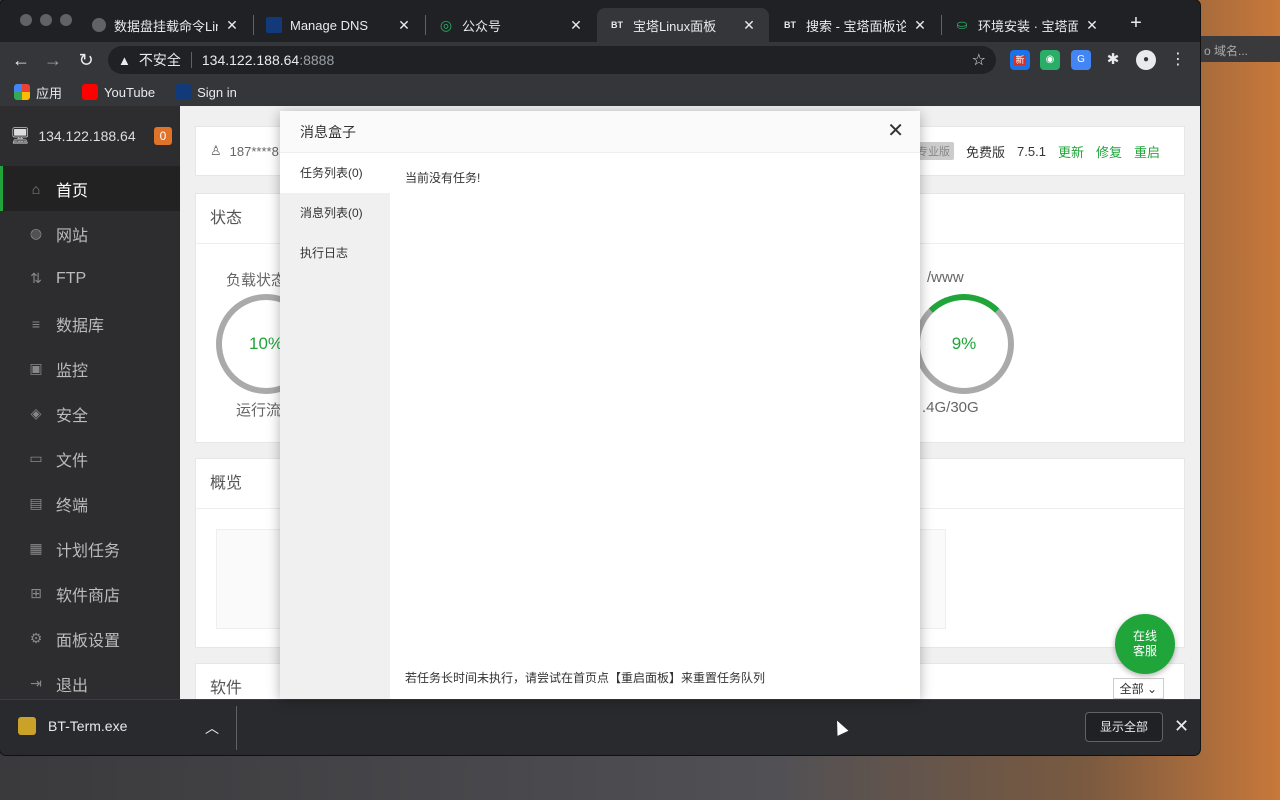 The width and height of the screenshot is (1280, 800). I want to click on globe-icon, so click(99, 25).